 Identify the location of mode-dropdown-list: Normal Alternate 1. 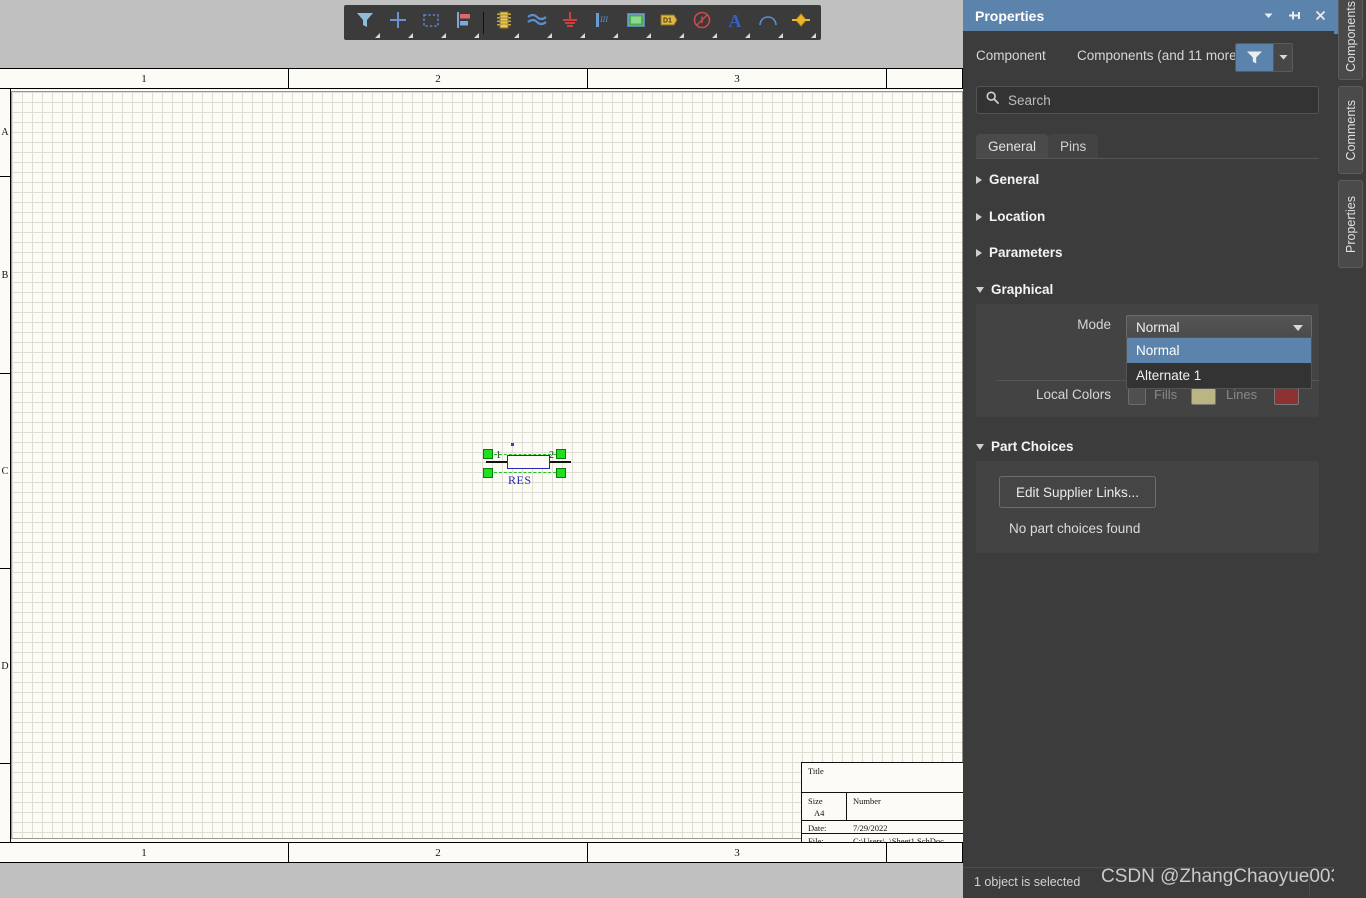
(1219, 363).